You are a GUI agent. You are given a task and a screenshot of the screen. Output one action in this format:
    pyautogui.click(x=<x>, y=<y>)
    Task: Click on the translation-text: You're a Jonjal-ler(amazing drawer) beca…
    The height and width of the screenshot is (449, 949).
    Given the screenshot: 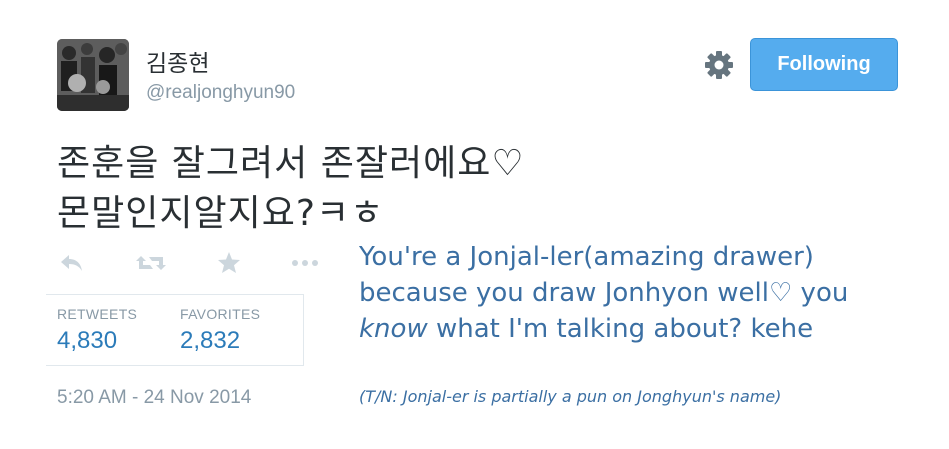 What is the action you would take?
    pyautogui.click(x=639, y=293)
    